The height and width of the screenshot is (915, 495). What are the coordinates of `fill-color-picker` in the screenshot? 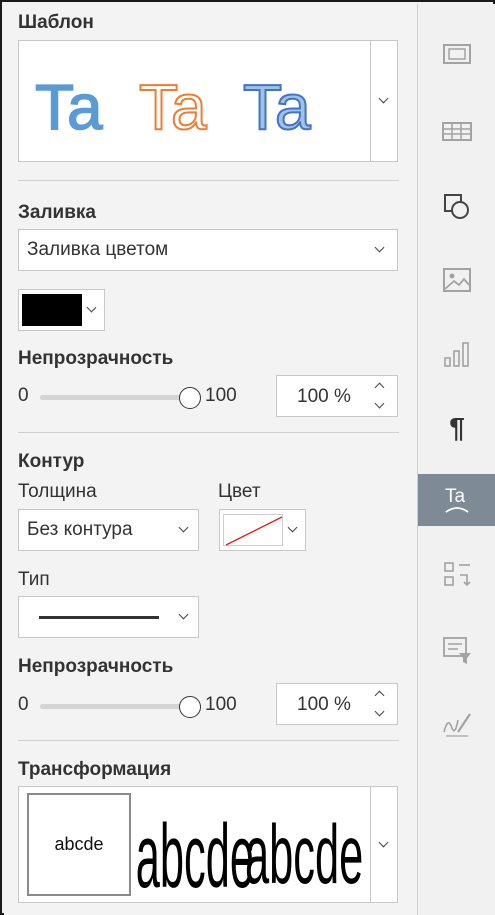 It's located at (61, 310).